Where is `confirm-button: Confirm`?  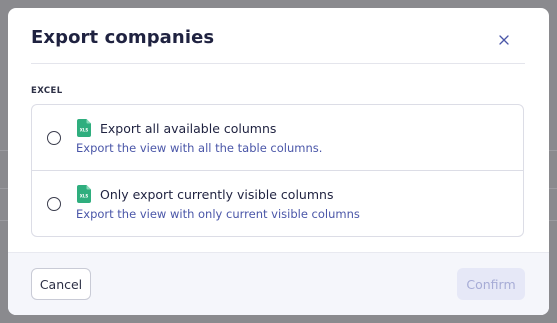 confirm-button: Confirm is located at coordinates (491, 284).